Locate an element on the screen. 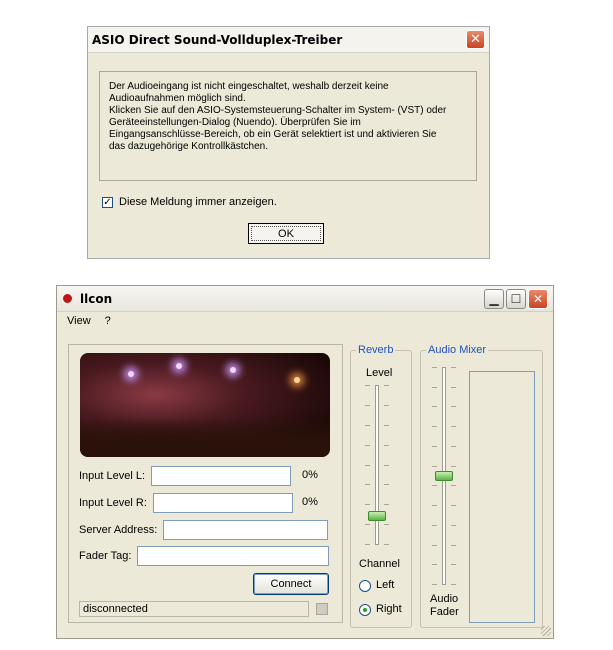 The height and width of the screenshot is (650, 613). asio-dialog-titlebar: ASIO Direct Sound-Vollduplex-Treiber is located at coordinates (288, 40).